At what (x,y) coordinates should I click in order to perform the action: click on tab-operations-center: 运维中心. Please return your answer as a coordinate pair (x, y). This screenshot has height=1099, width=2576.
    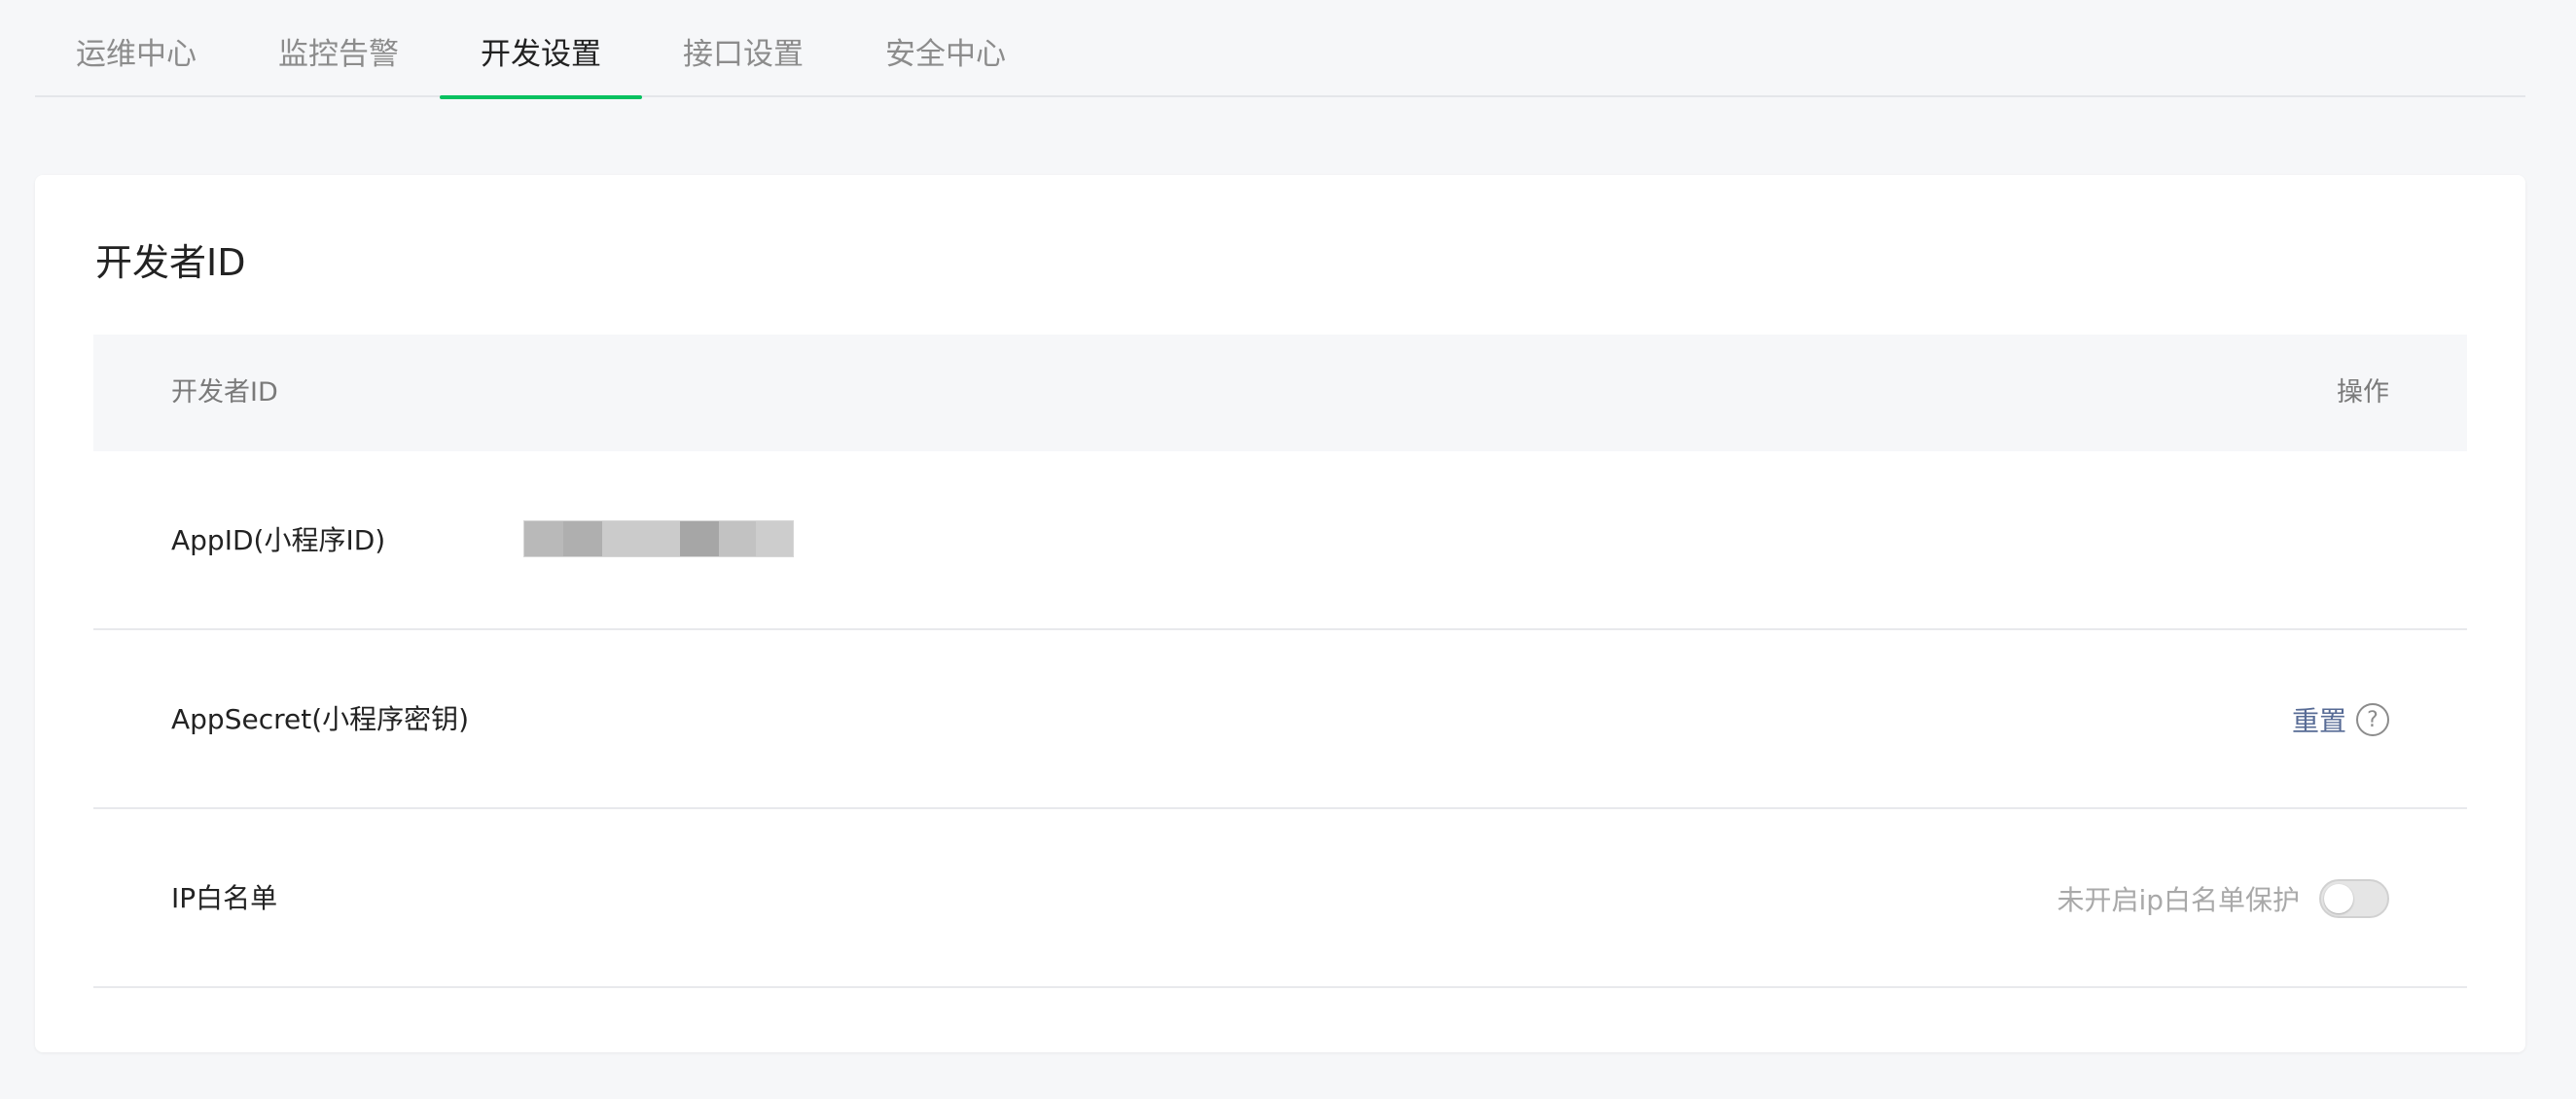
    Looking at the image, I should click on (136, 63).